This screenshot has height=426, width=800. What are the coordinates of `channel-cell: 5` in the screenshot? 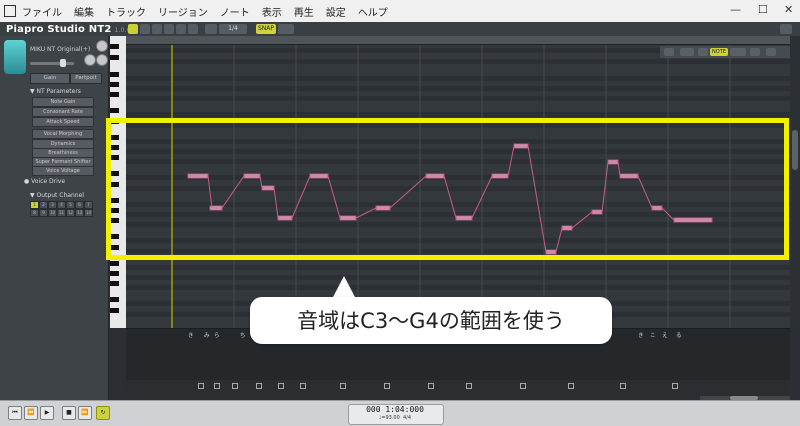 It's located at (70, 205).